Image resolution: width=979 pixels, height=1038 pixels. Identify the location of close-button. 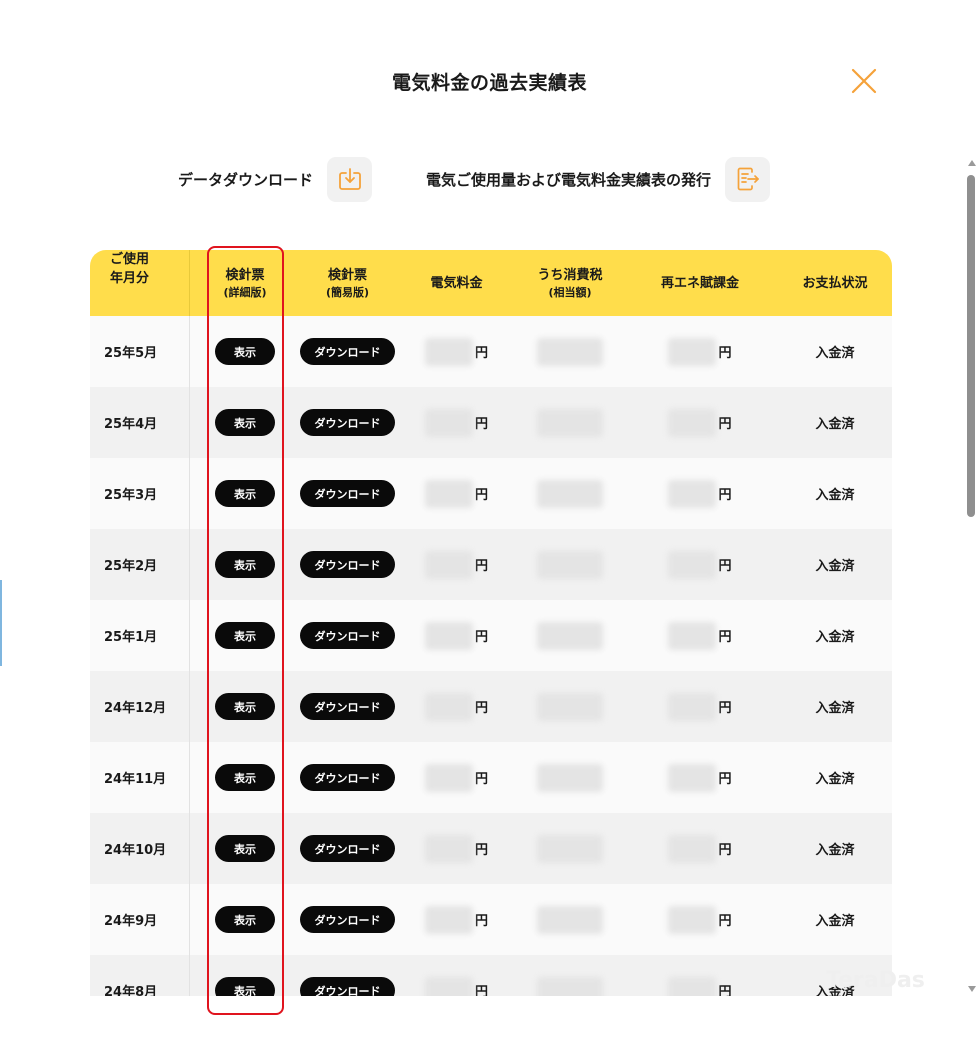
(864, 81).